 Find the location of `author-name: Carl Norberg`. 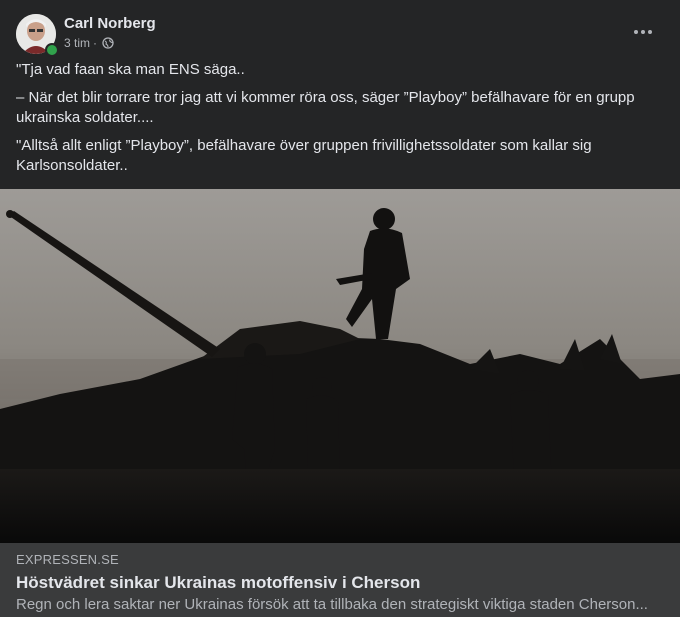

author-name: Carl Norberg is located at coordinates (110, 23).